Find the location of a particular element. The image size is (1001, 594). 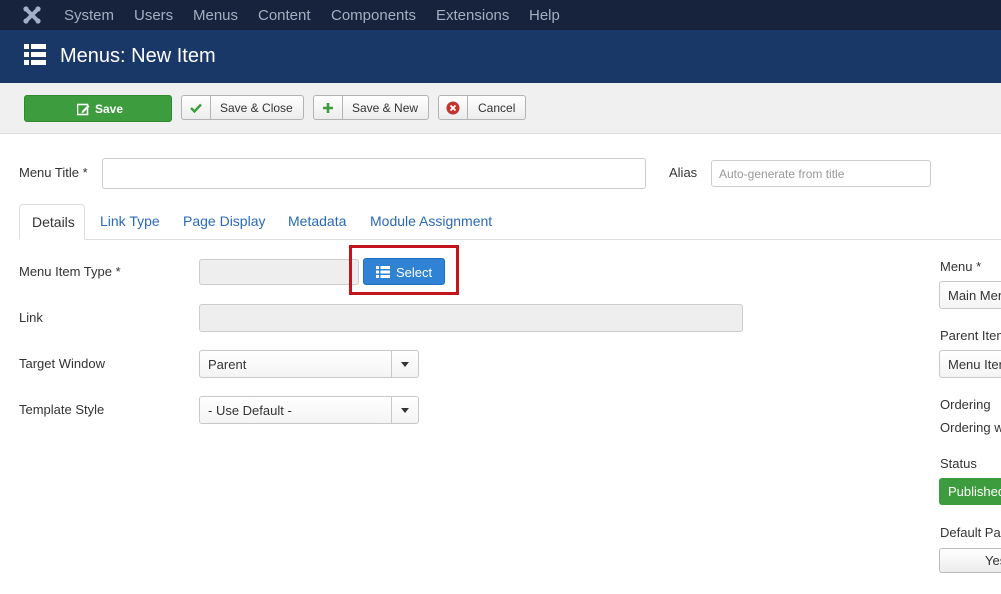

plus-icon is located at coordinates (328, 107).